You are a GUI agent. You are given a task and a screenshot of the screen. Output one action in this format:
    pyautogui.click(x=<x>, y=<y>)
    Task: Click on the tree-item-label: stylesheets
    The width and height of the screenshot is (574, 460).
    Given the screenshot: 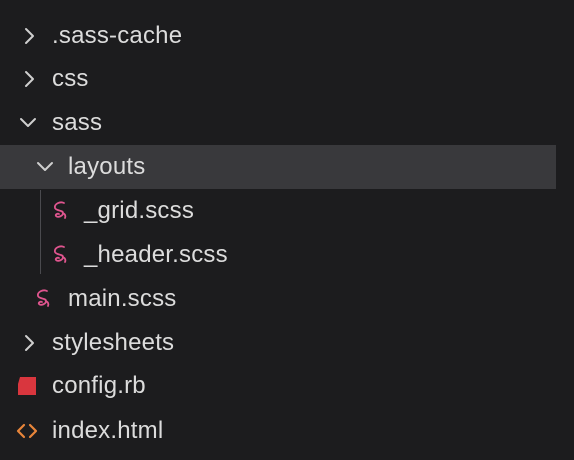 What is the action you would take?
    pyautogui.click(x=113, y=342)
    